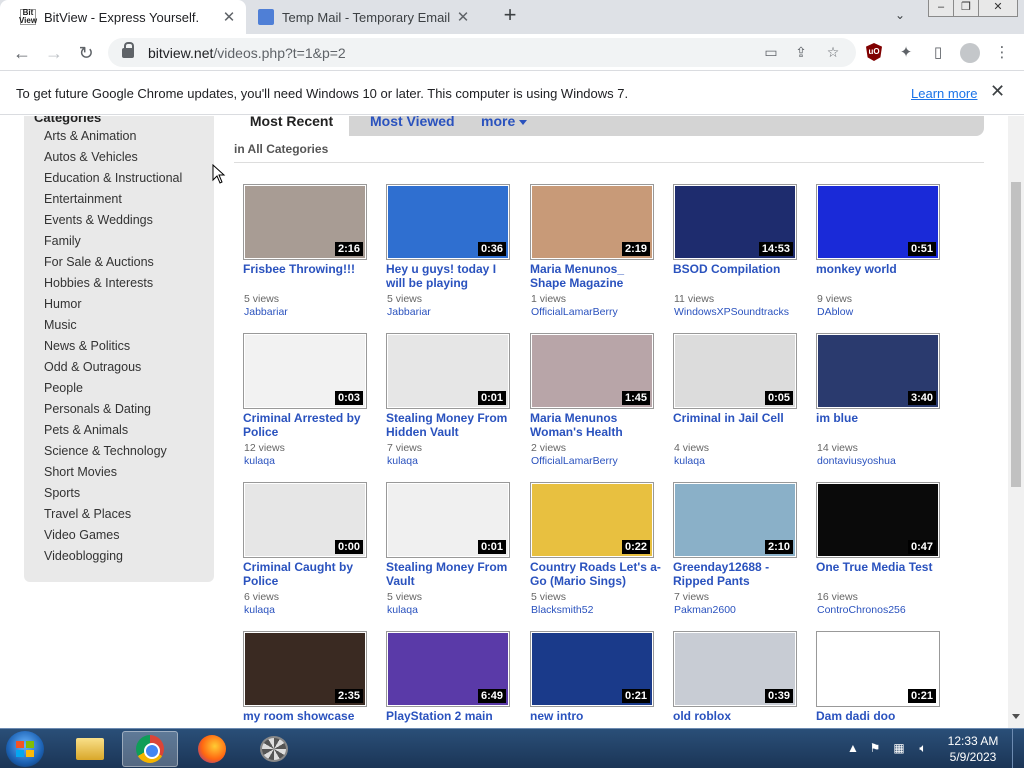 This screenshot has height=768, width=1024. What do you see at coordinates (128, 49) in the screenshot?
I see `lock-icon` at bounding box center [128, 49].